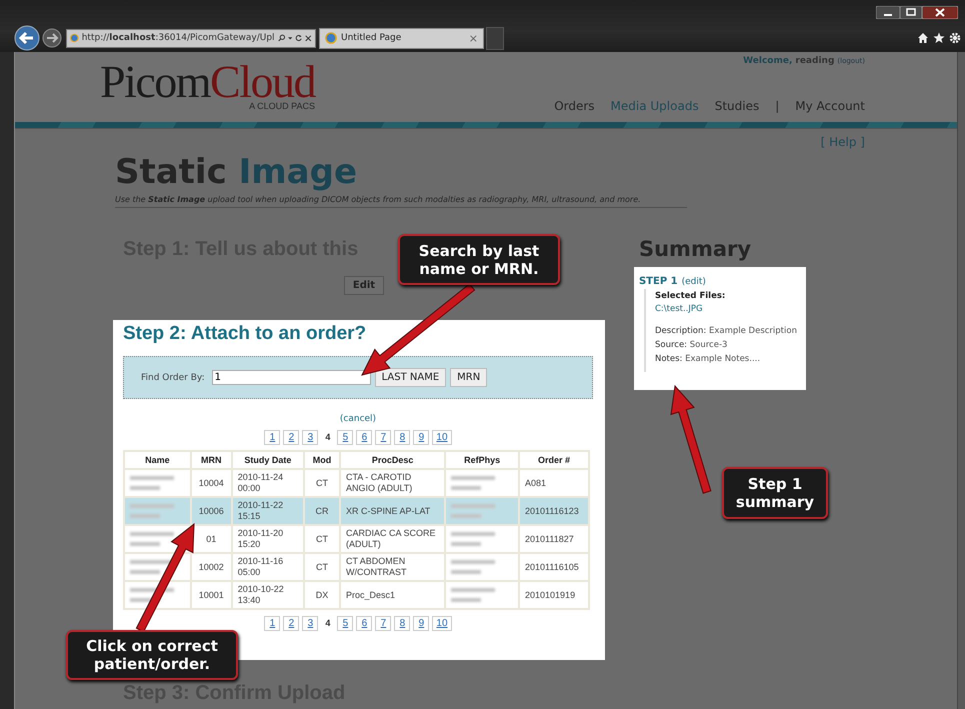 The width and height of the screenshot is (965, 709). Describe the element at coordinates (658, 281) in the screenshot. I see `step-label: STEP 1` at that location.